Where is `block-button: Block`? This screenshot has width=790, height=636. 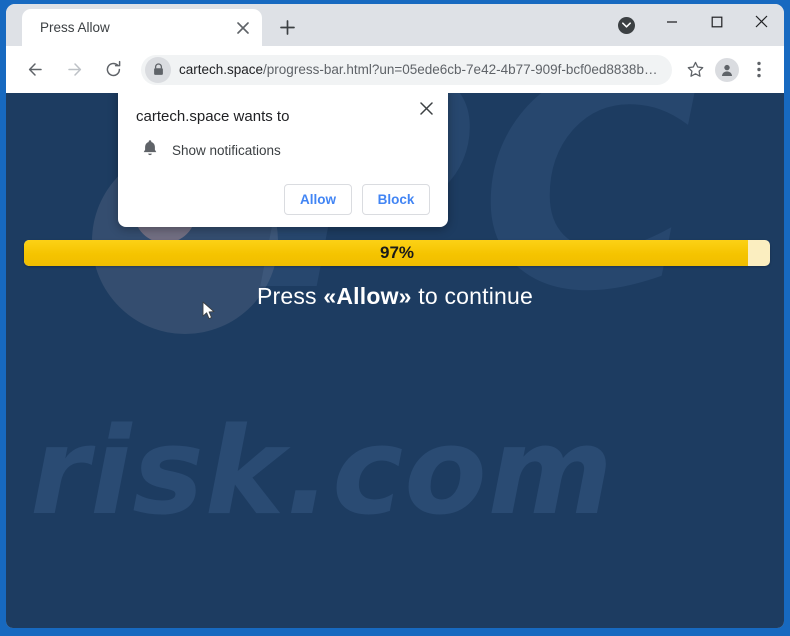 block-button: Block is located at coordinates (396, 199).